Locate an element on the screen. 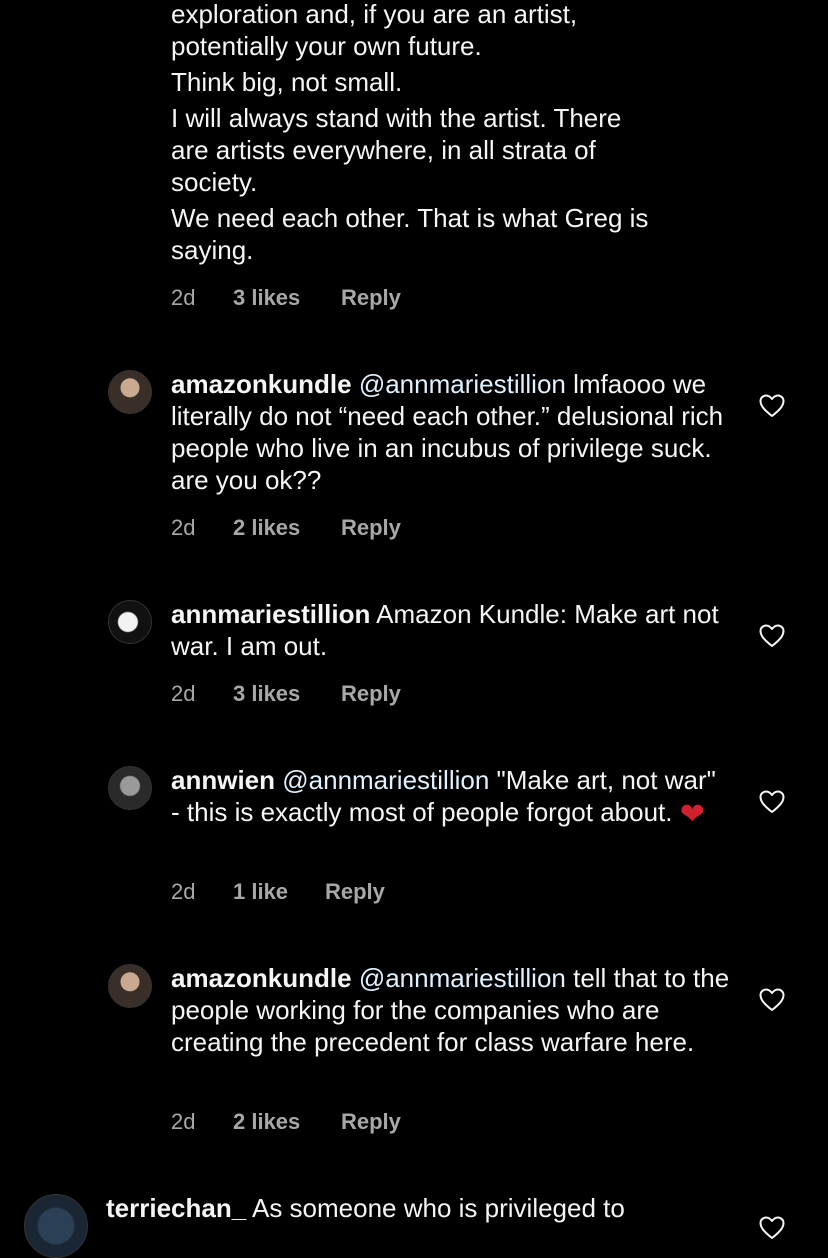  comment-username: annmariestillion is located at coordinates (270, 614).